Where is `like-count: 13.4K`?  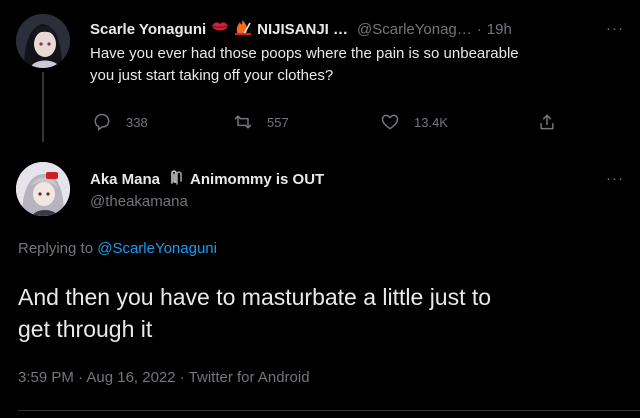
like-count: 13.4K is located at coordinates (431, 122).